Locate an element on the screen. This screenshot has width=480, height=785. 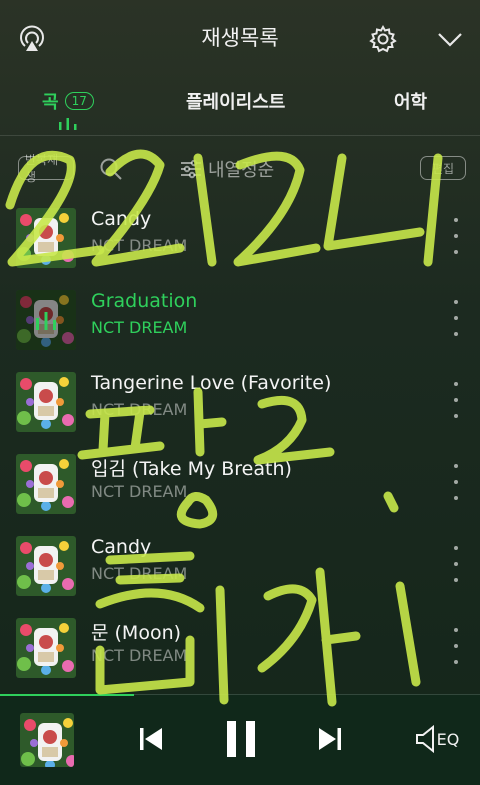
next-button is located at coordinates (330, 739).